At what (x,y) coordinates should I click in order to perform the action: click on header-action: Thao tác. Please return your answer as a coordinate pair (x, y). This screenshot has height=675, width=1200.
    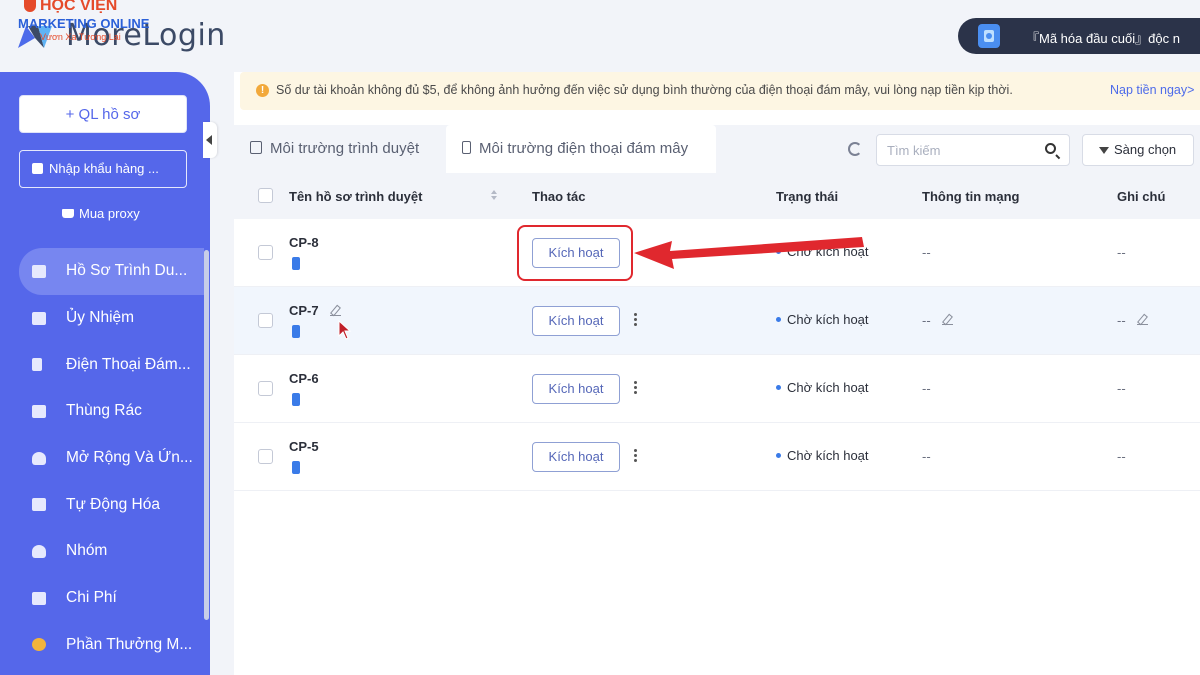
    Looking at the image, I should click on (559, 196).